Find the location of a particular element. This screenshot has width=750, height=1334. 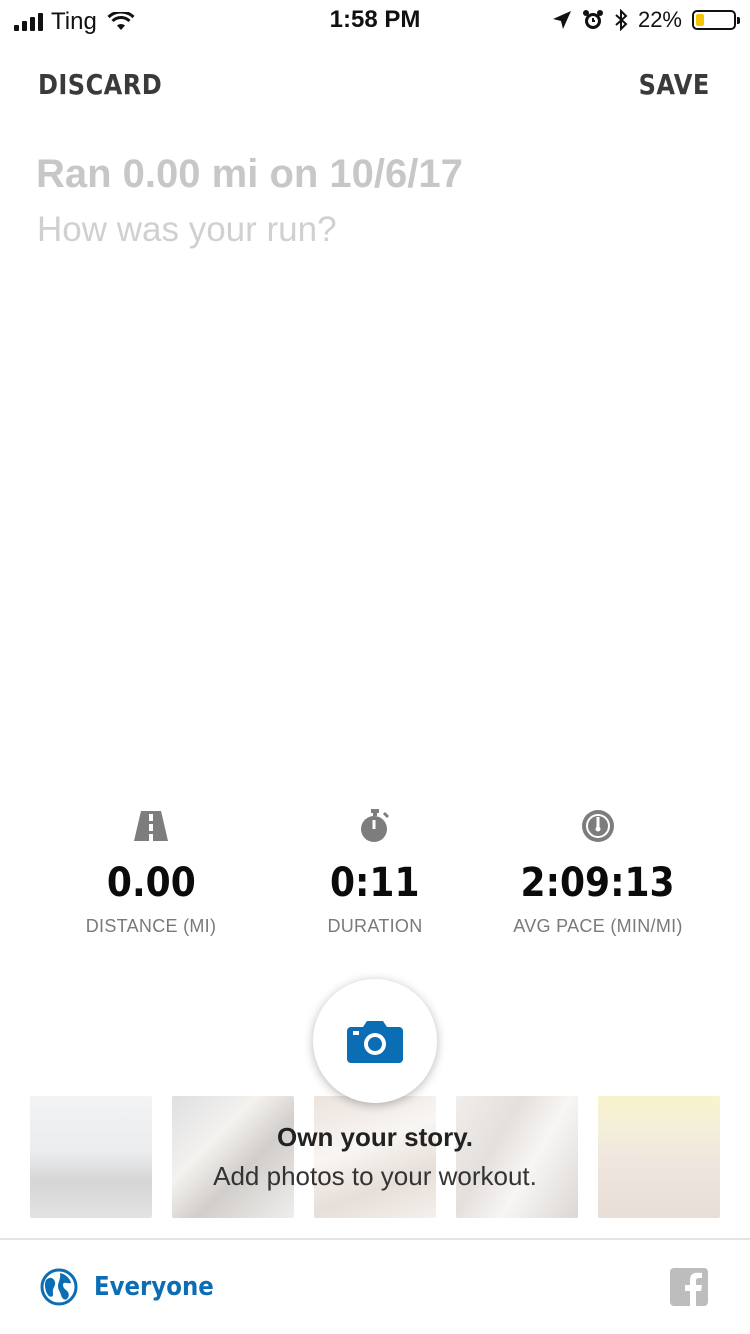

duration-value: 0:11 is located at coordinates (375, 883).